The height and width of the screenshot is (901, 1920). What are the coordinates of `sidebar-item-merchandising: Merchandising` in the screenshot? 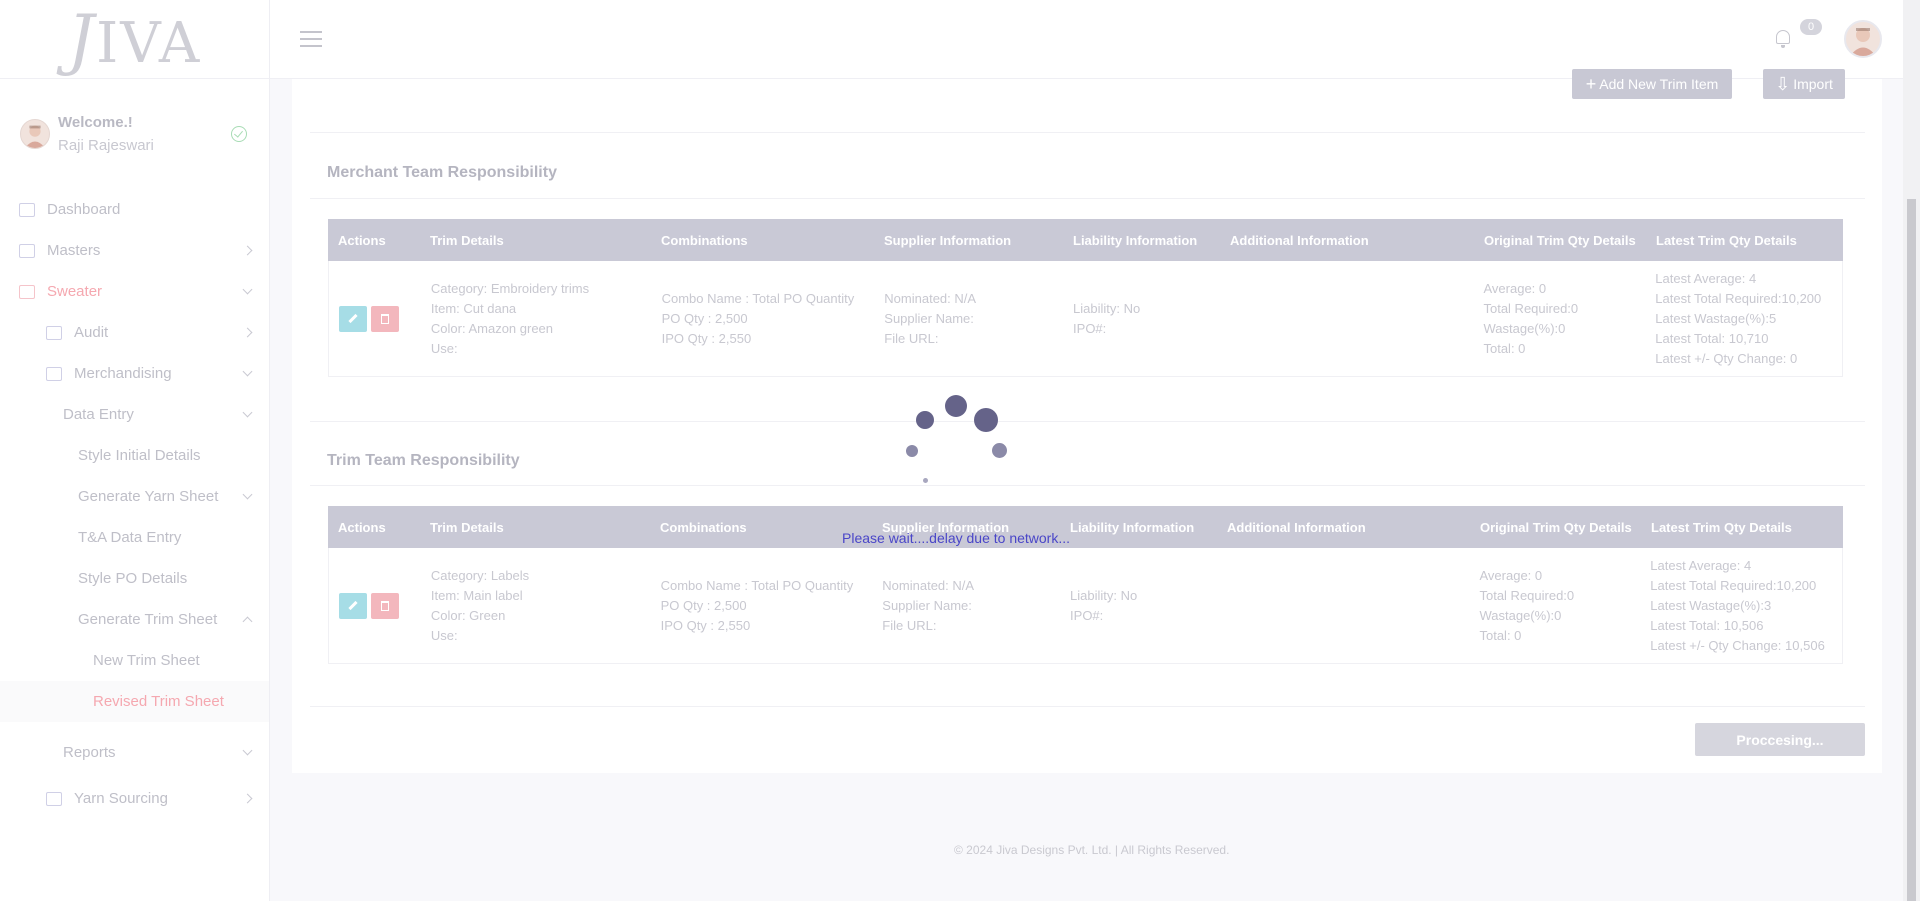 It's located at (134, 373).